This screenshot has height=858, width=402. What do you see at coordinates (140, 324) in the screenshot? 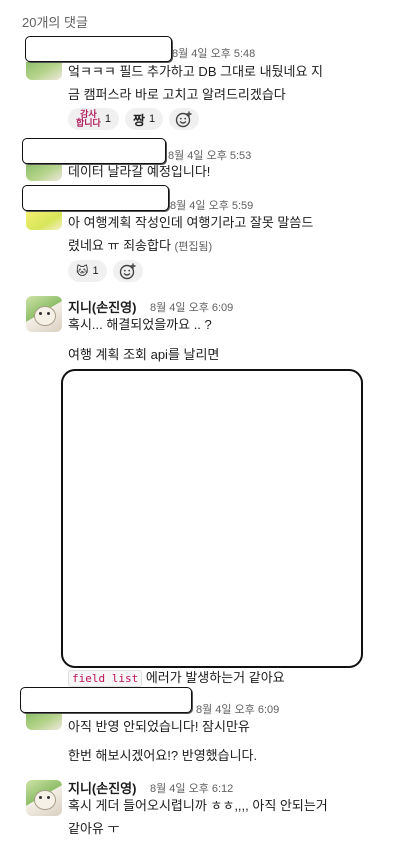
I see `message-text-line: 혹시... 해결되었을까요 .. ?` at bounding box center [140, 324].